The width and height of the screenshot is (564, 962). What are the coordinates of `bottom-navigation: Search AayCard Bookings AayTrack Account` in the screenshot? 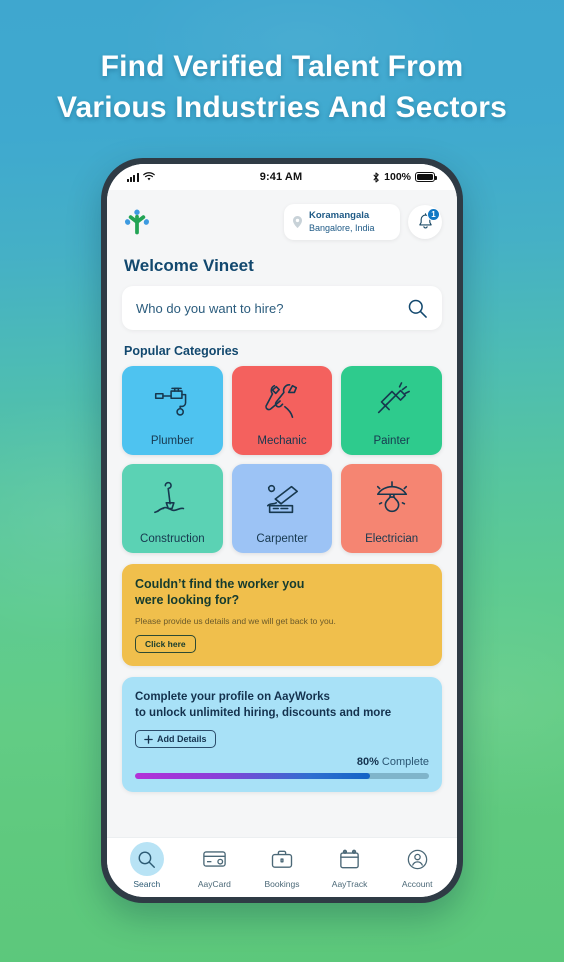 It's located at (282, 867).